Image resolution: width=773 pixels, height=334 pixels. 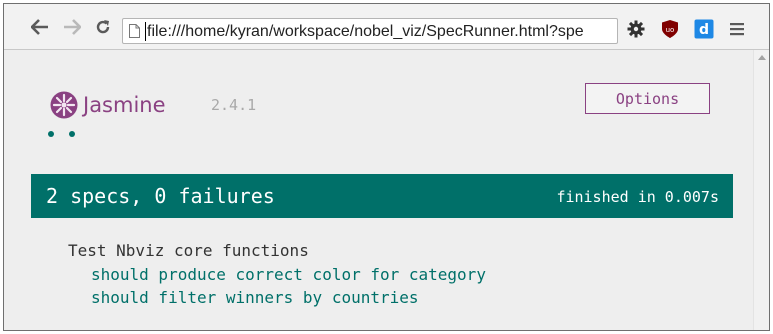 What do you see at coordinates (637, 197) in the screenshot?
I see `duration-text: finished in 0.007s` at bounding box center [637, 197].